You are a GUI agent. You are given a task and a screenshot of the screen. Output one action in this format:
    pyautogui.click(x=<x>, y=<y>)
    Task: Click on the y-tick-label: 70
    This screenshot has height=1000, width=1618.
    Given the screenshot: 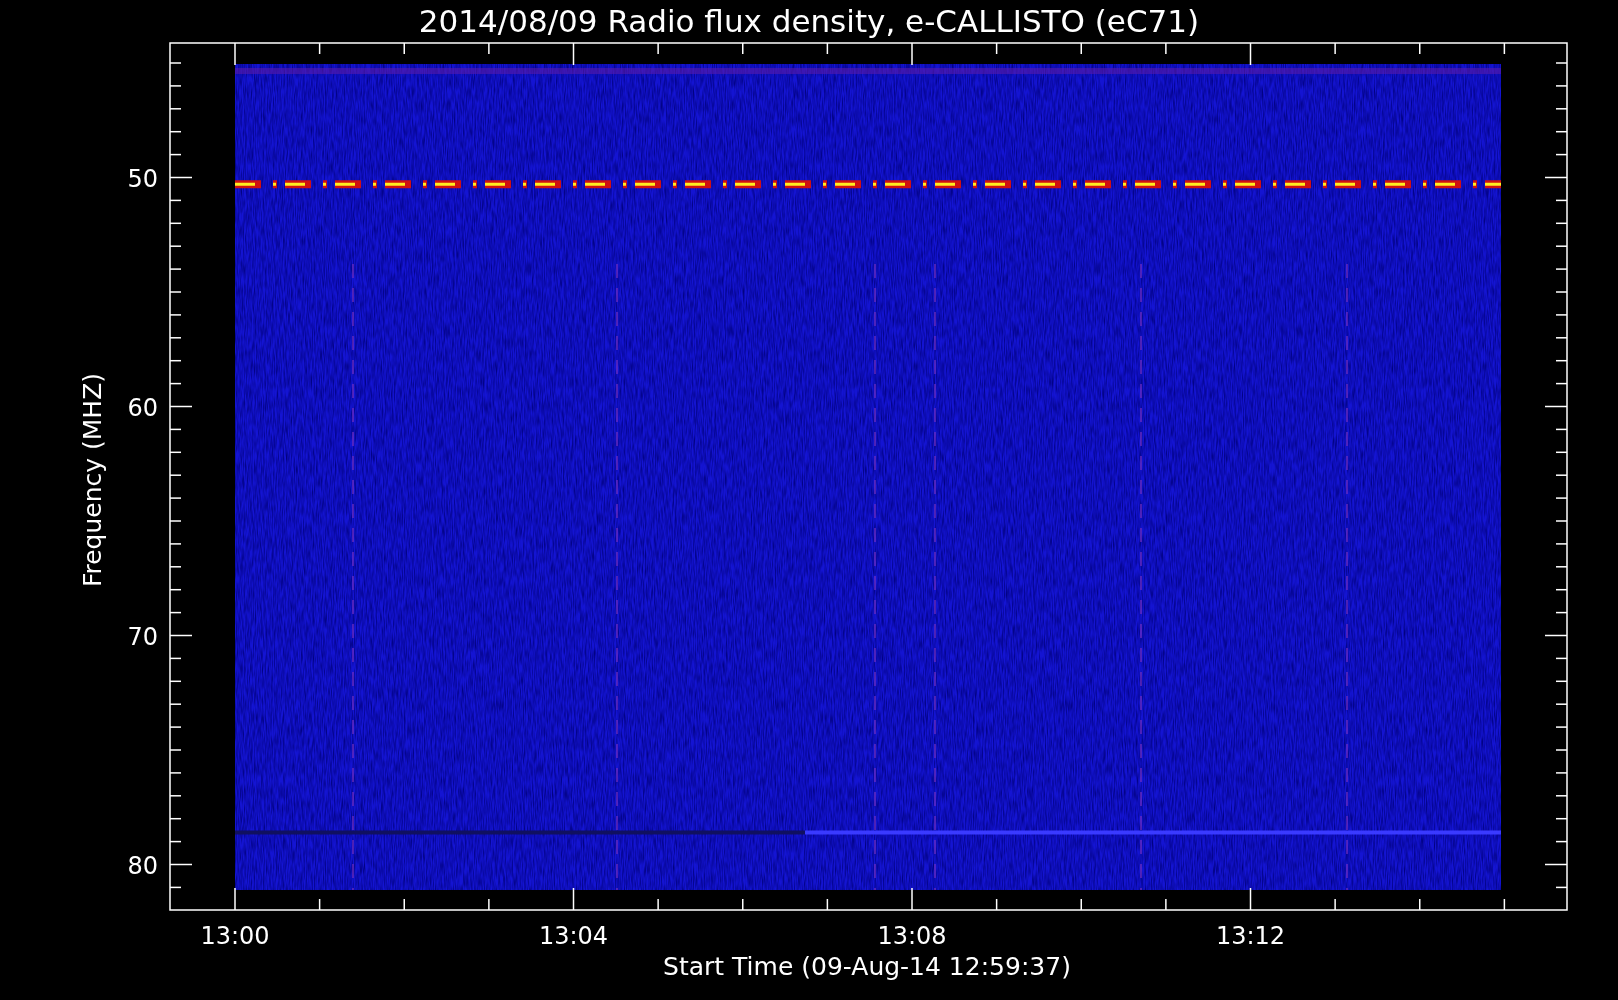 What is the action you would take?
    pyautogui.click(x=142, y=636)
    